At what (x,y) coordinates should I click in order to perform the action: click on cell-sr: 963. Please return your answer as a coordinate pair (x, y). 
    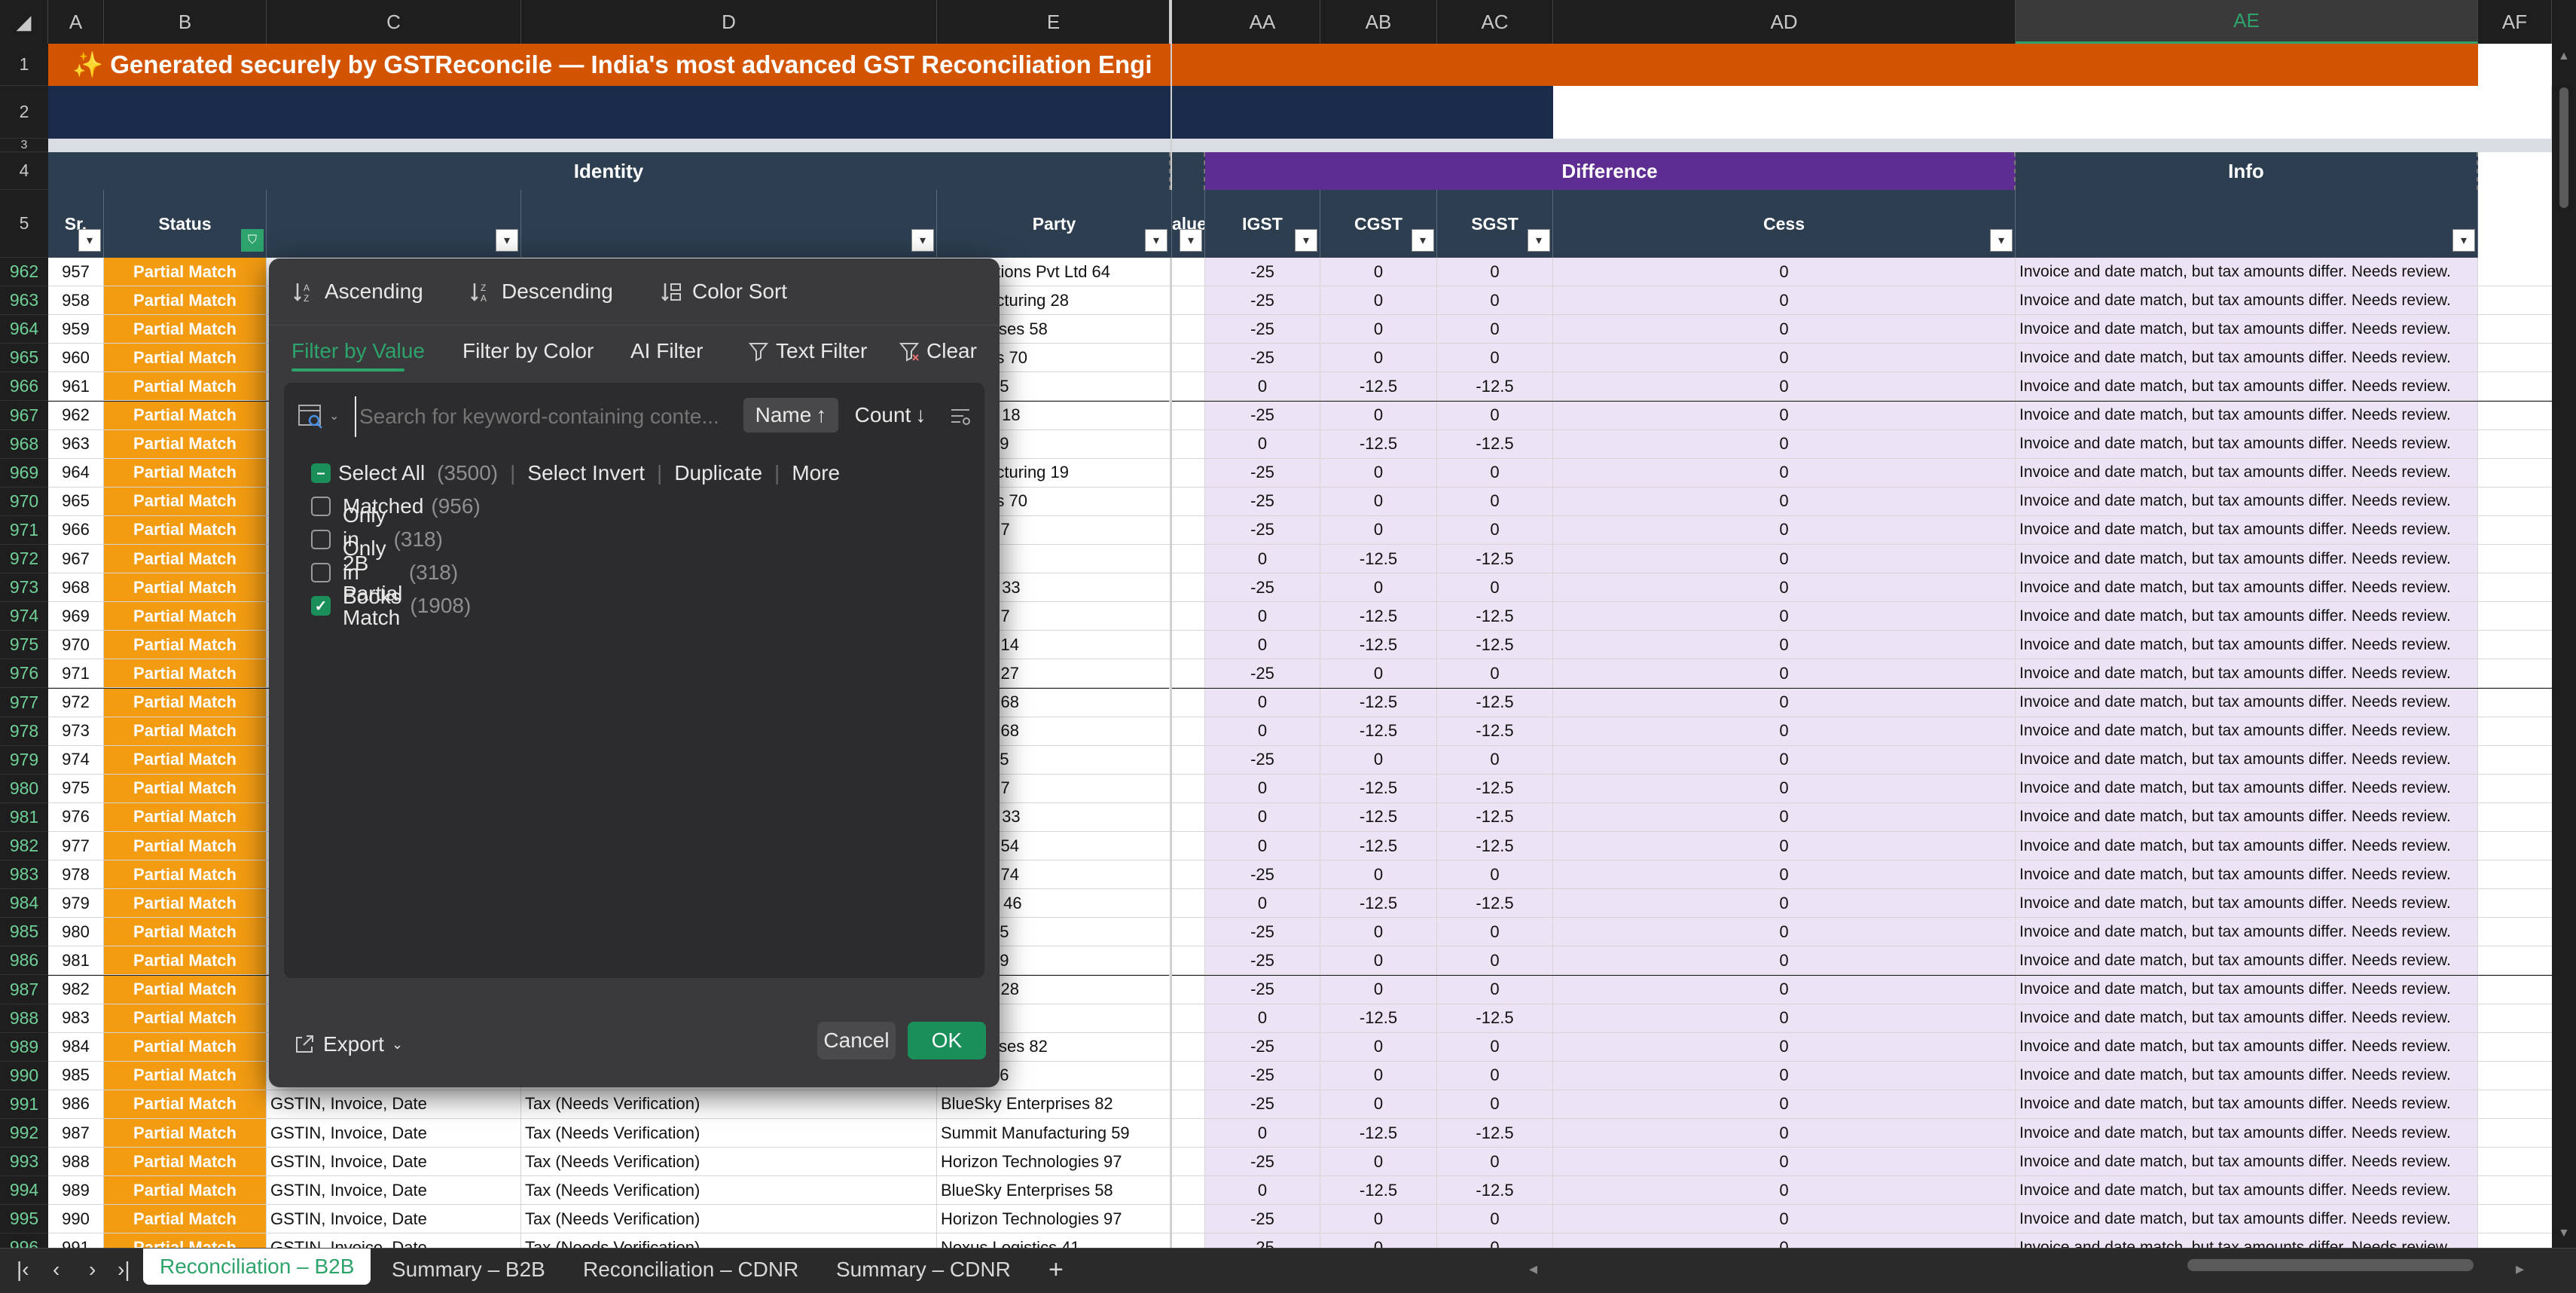
    Looking at the image, I should click on (76, 444).